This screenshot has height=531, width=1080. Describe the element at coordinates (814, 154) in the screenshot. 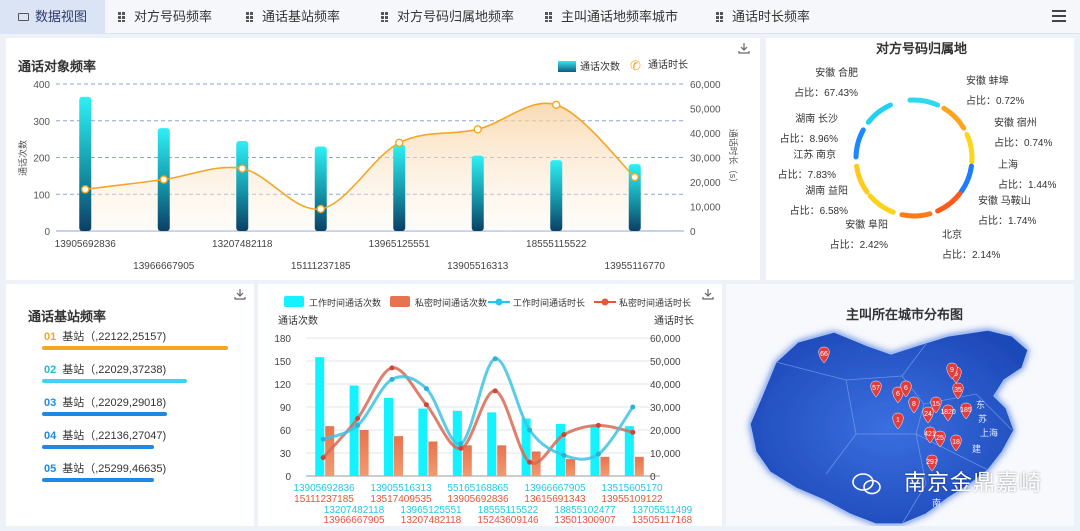

I see `attribution-label: 江苏 南京` at that location.